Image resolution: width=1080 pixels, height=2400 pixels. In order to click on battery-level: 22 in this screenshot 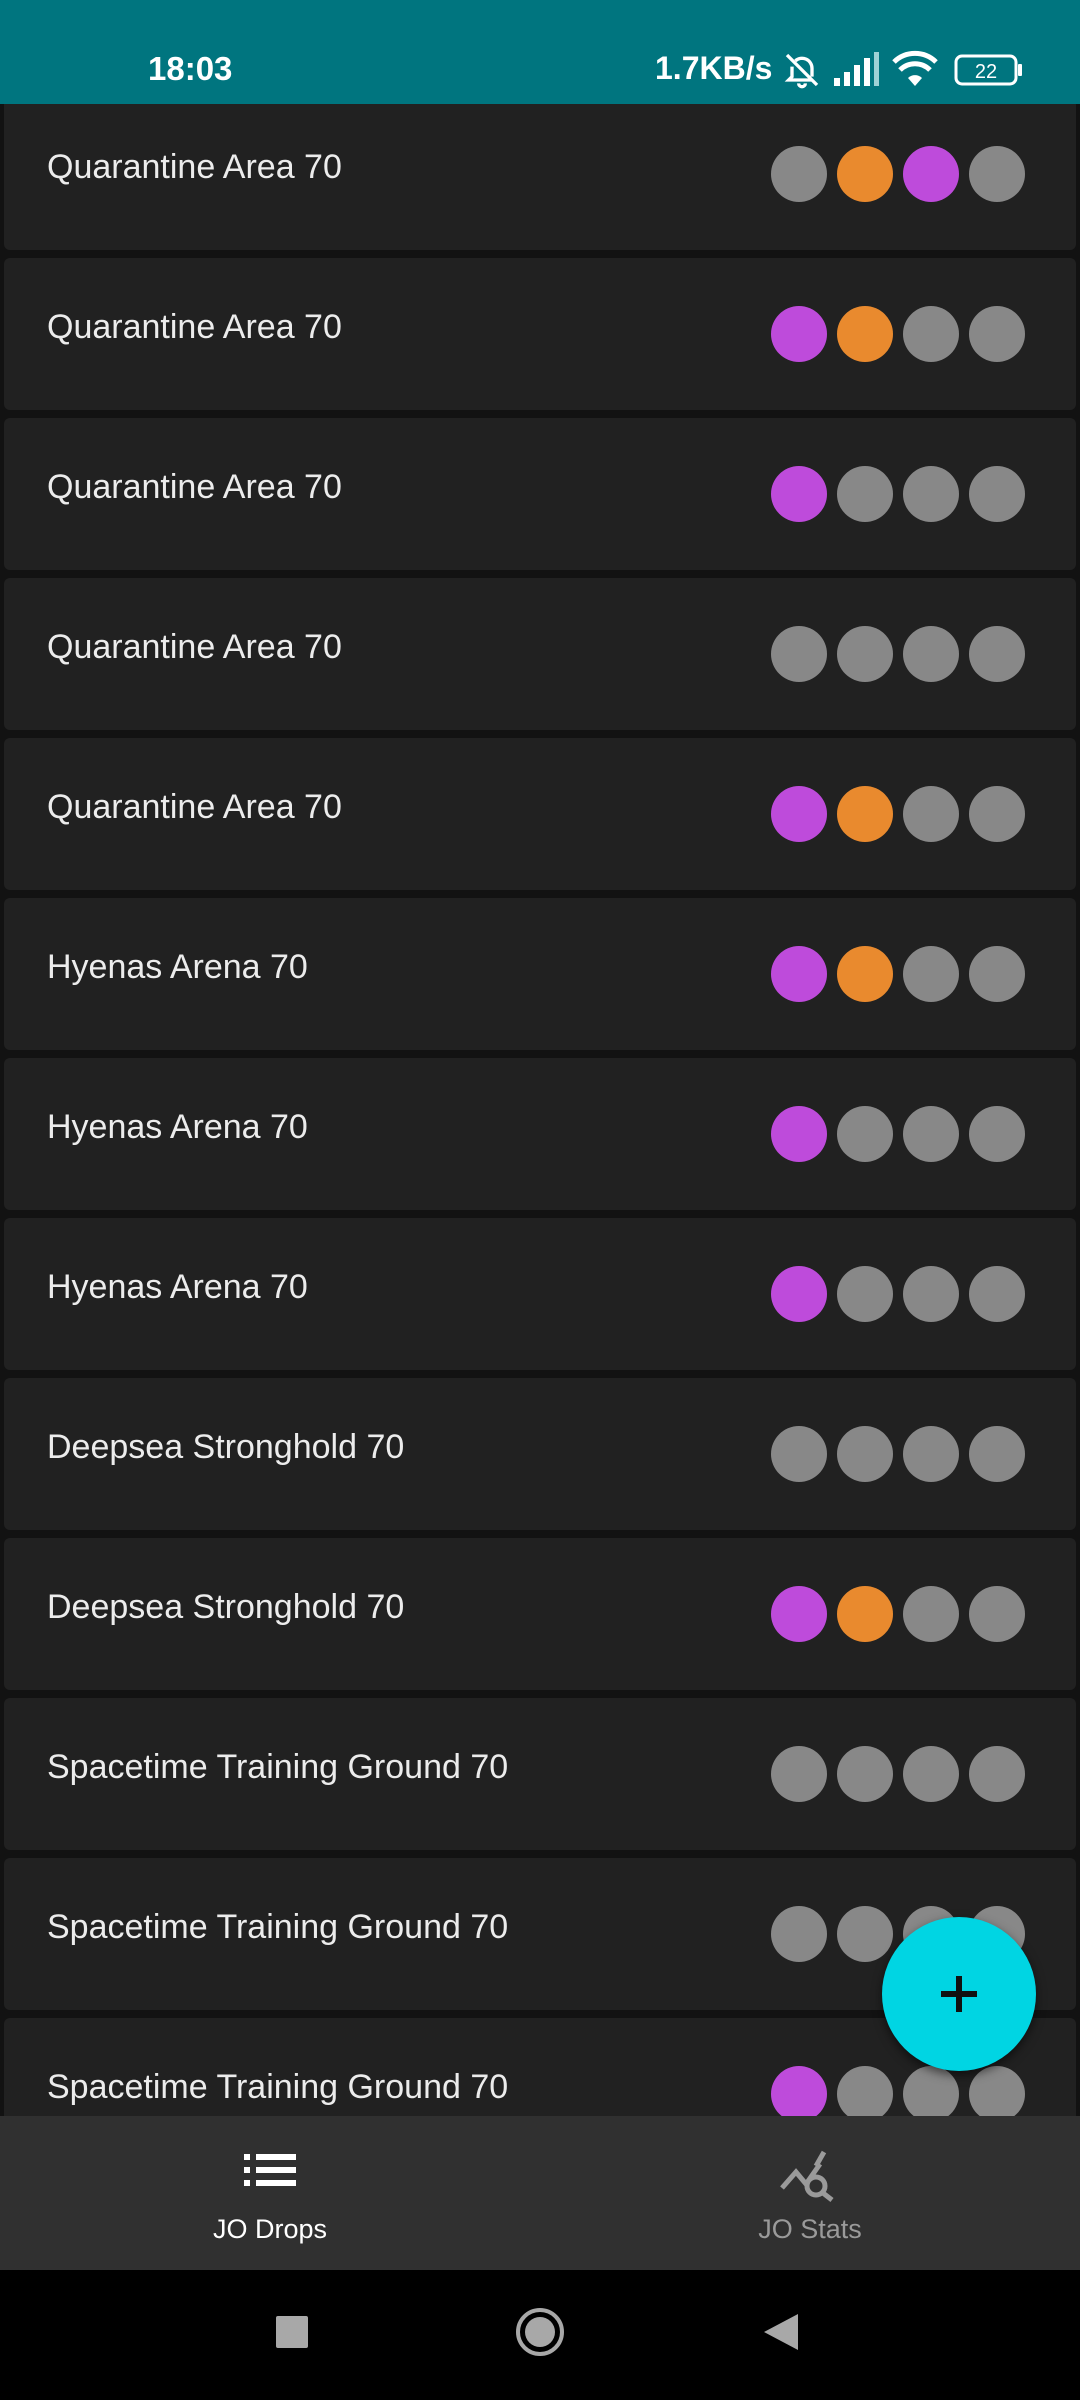, I will do `click(986, 72)`.